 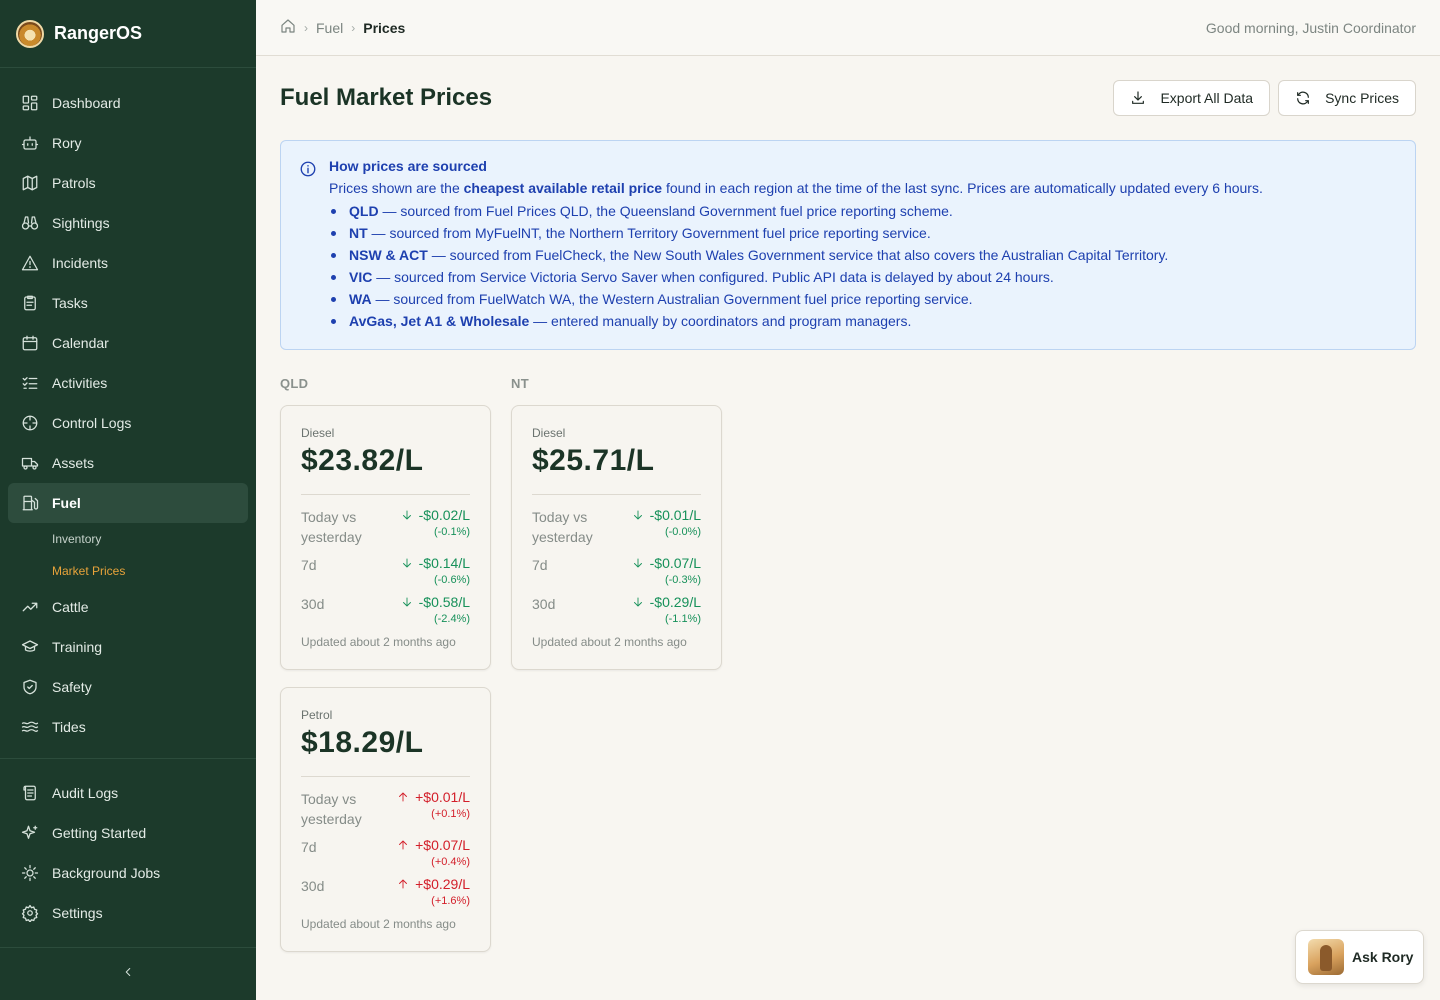 I want to click on sidebar-item-label: Control Logs, so click(x=92, y=423).